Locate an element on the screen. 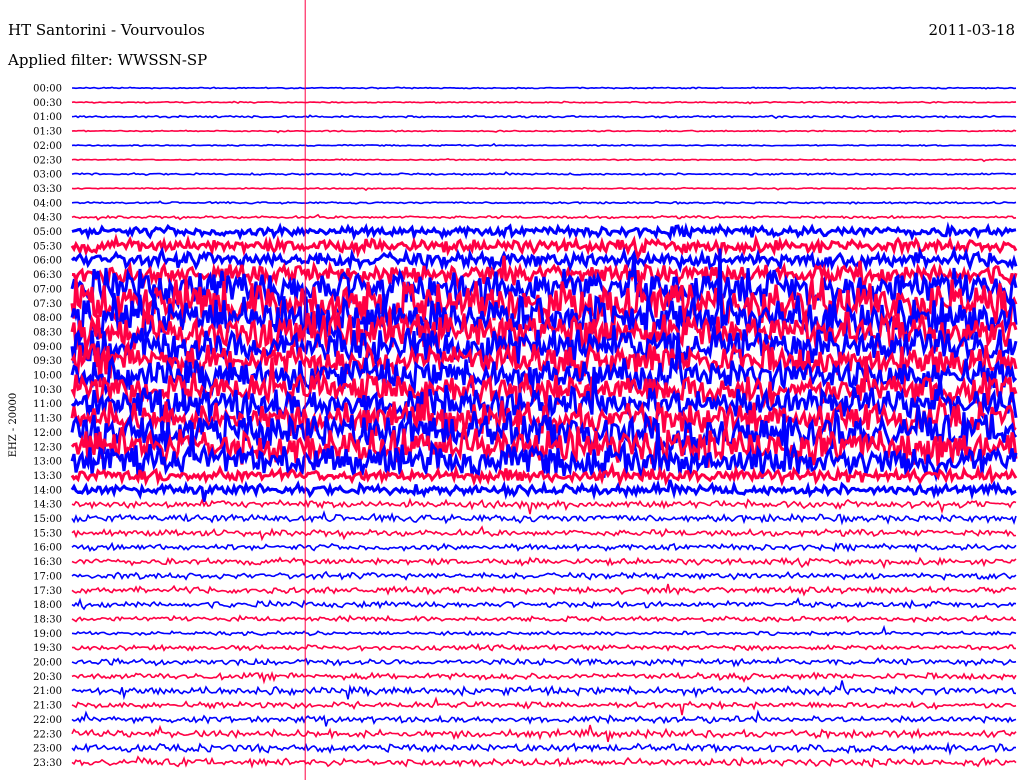 Image resolution: width=1024 pixels, height=780 pixels. time-label-0130: 01:30 is located at coordinates (47, 132).